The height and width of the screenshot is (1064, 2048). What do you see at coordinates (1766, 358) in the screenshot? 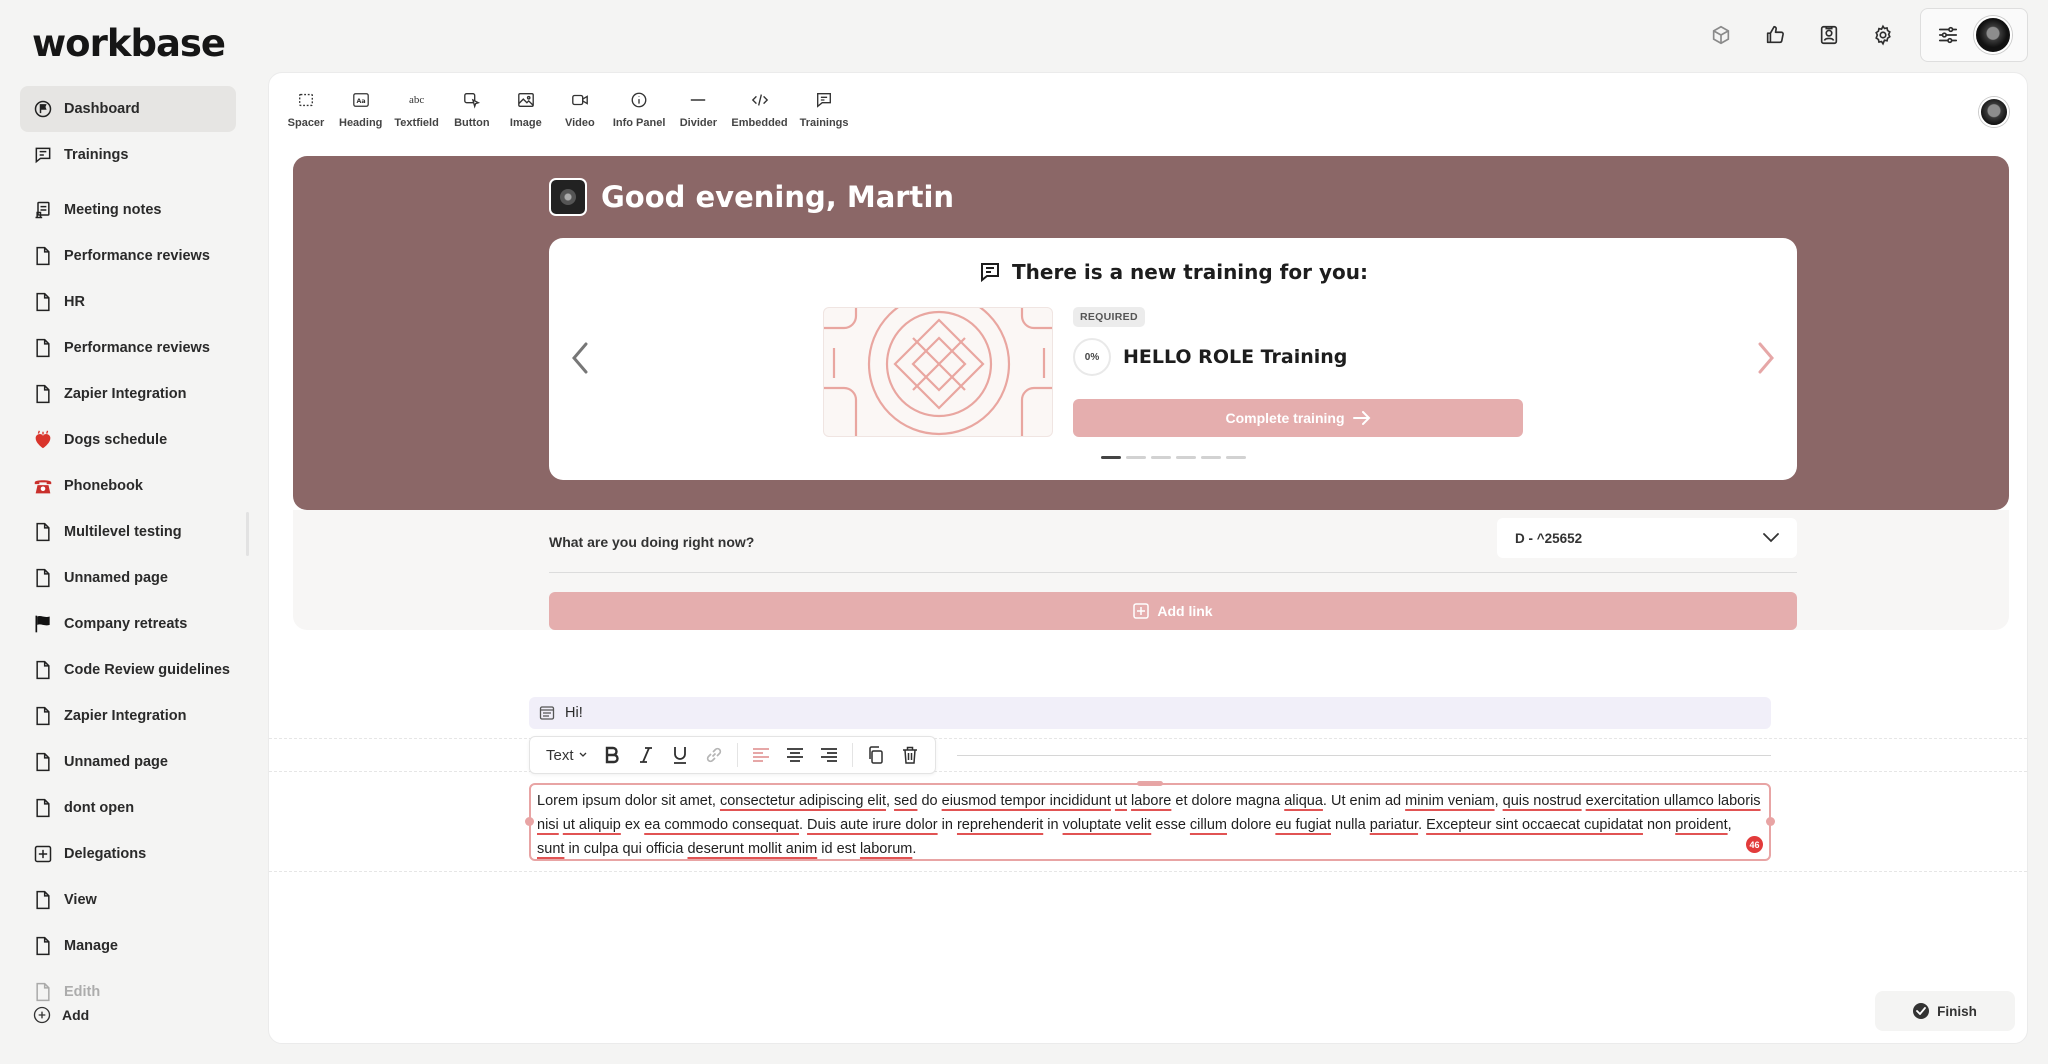
I see `carousel-next-button` at bounding box center [1766, 358].